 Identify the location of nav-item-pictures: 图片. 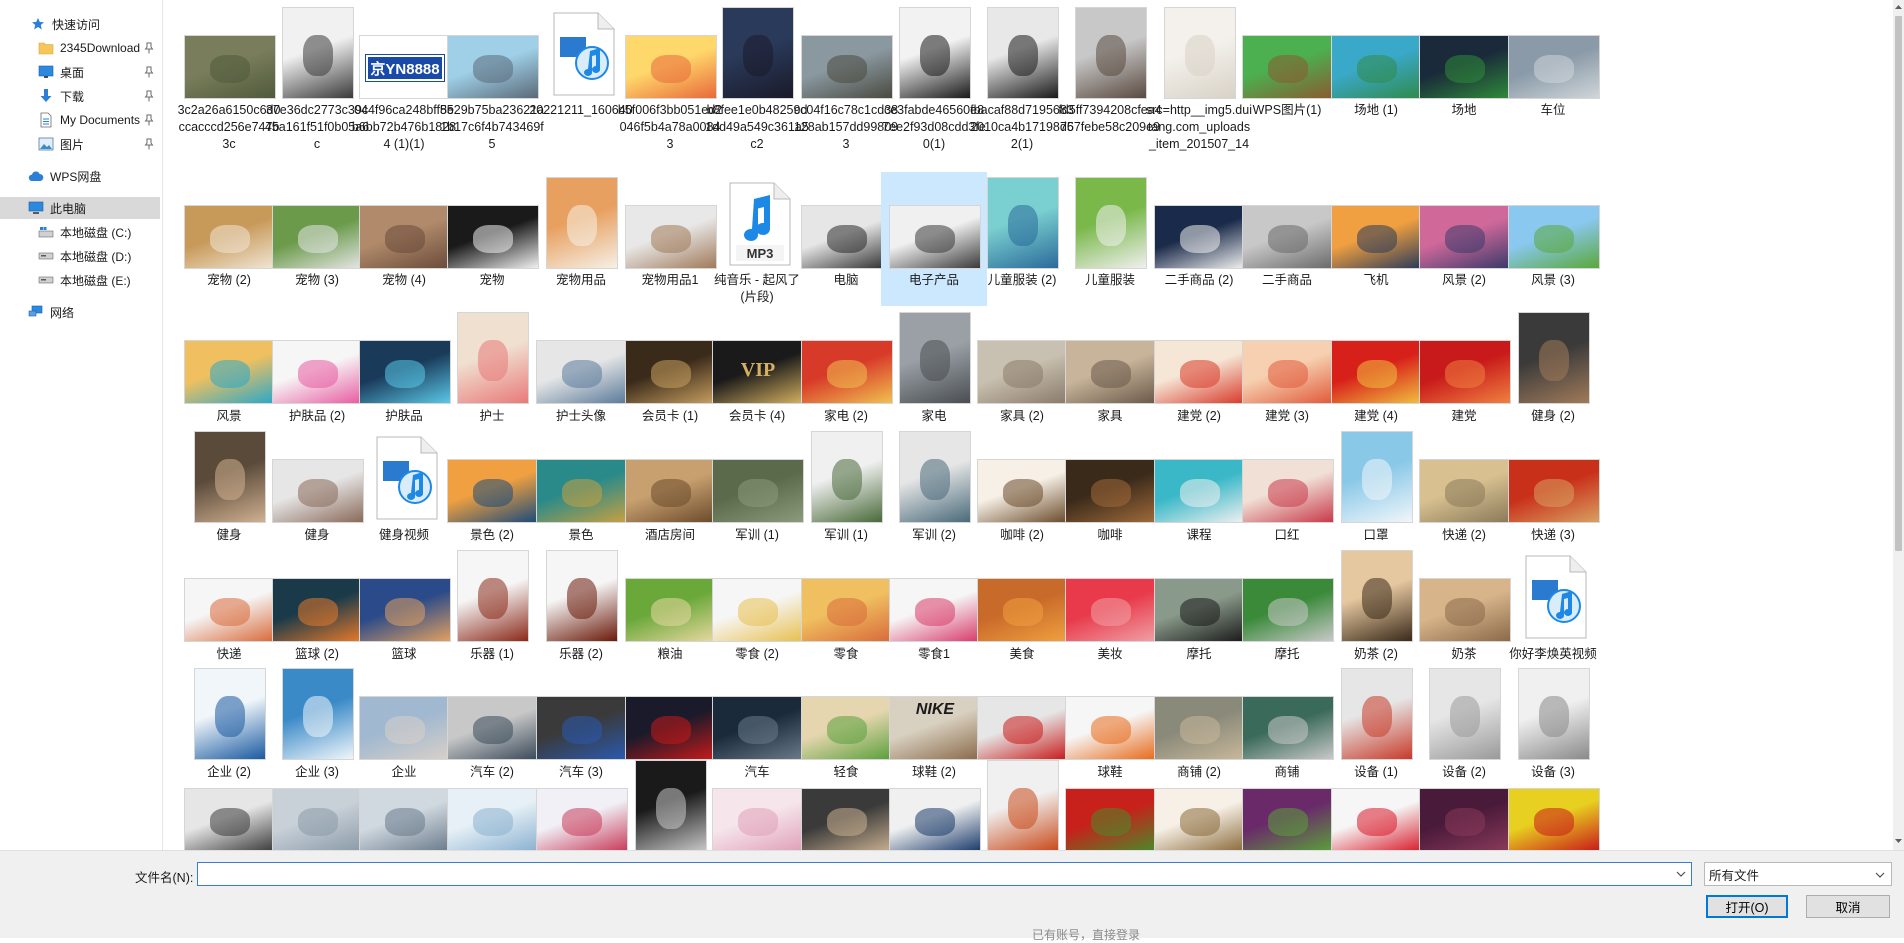
(80, 144).